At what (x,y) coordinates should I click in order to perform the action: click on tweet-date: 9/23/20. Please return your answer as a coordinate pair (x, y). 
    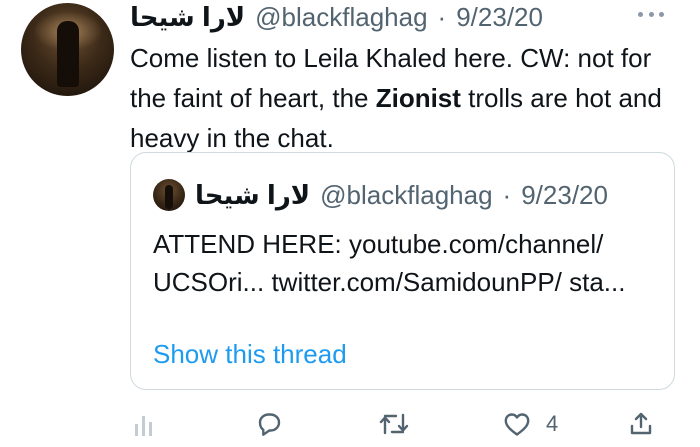
    Looking at the image, I should click on (499, 17).